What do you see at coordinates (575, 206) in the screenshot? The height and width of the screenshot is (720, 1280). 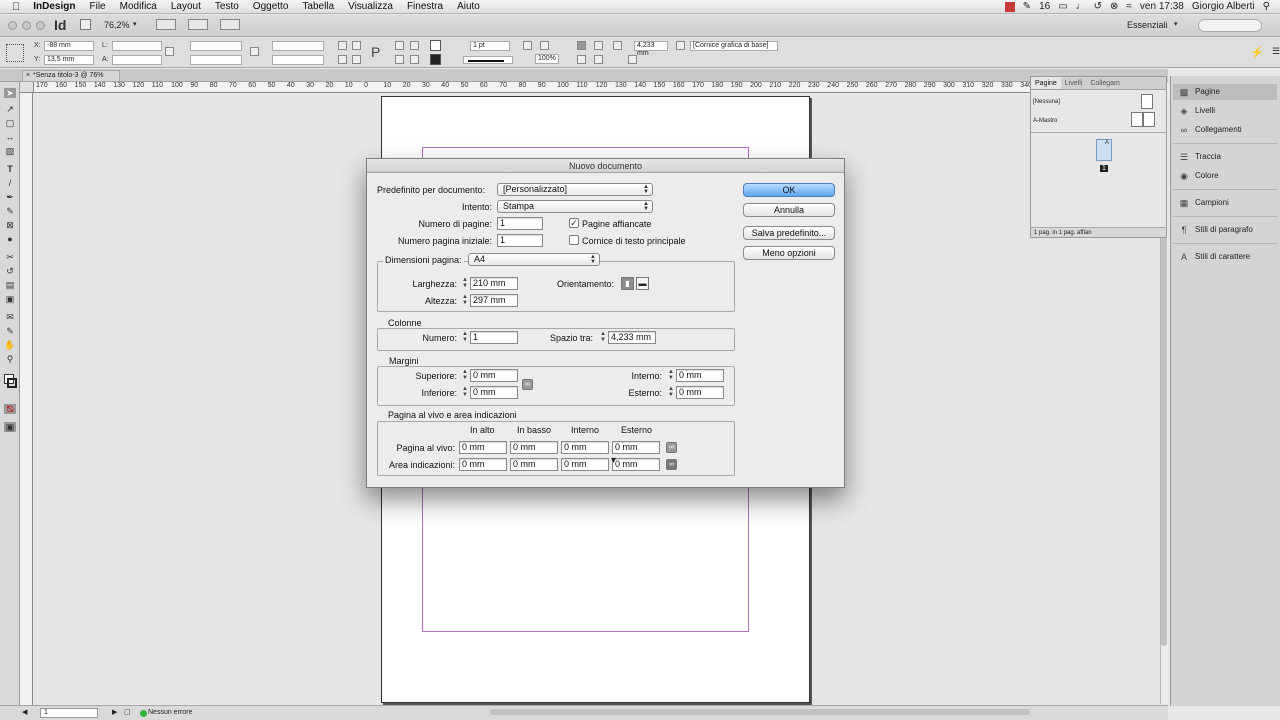 I see `intent-select: Stampa ▲ ▼` at bounding box center [575, 206].